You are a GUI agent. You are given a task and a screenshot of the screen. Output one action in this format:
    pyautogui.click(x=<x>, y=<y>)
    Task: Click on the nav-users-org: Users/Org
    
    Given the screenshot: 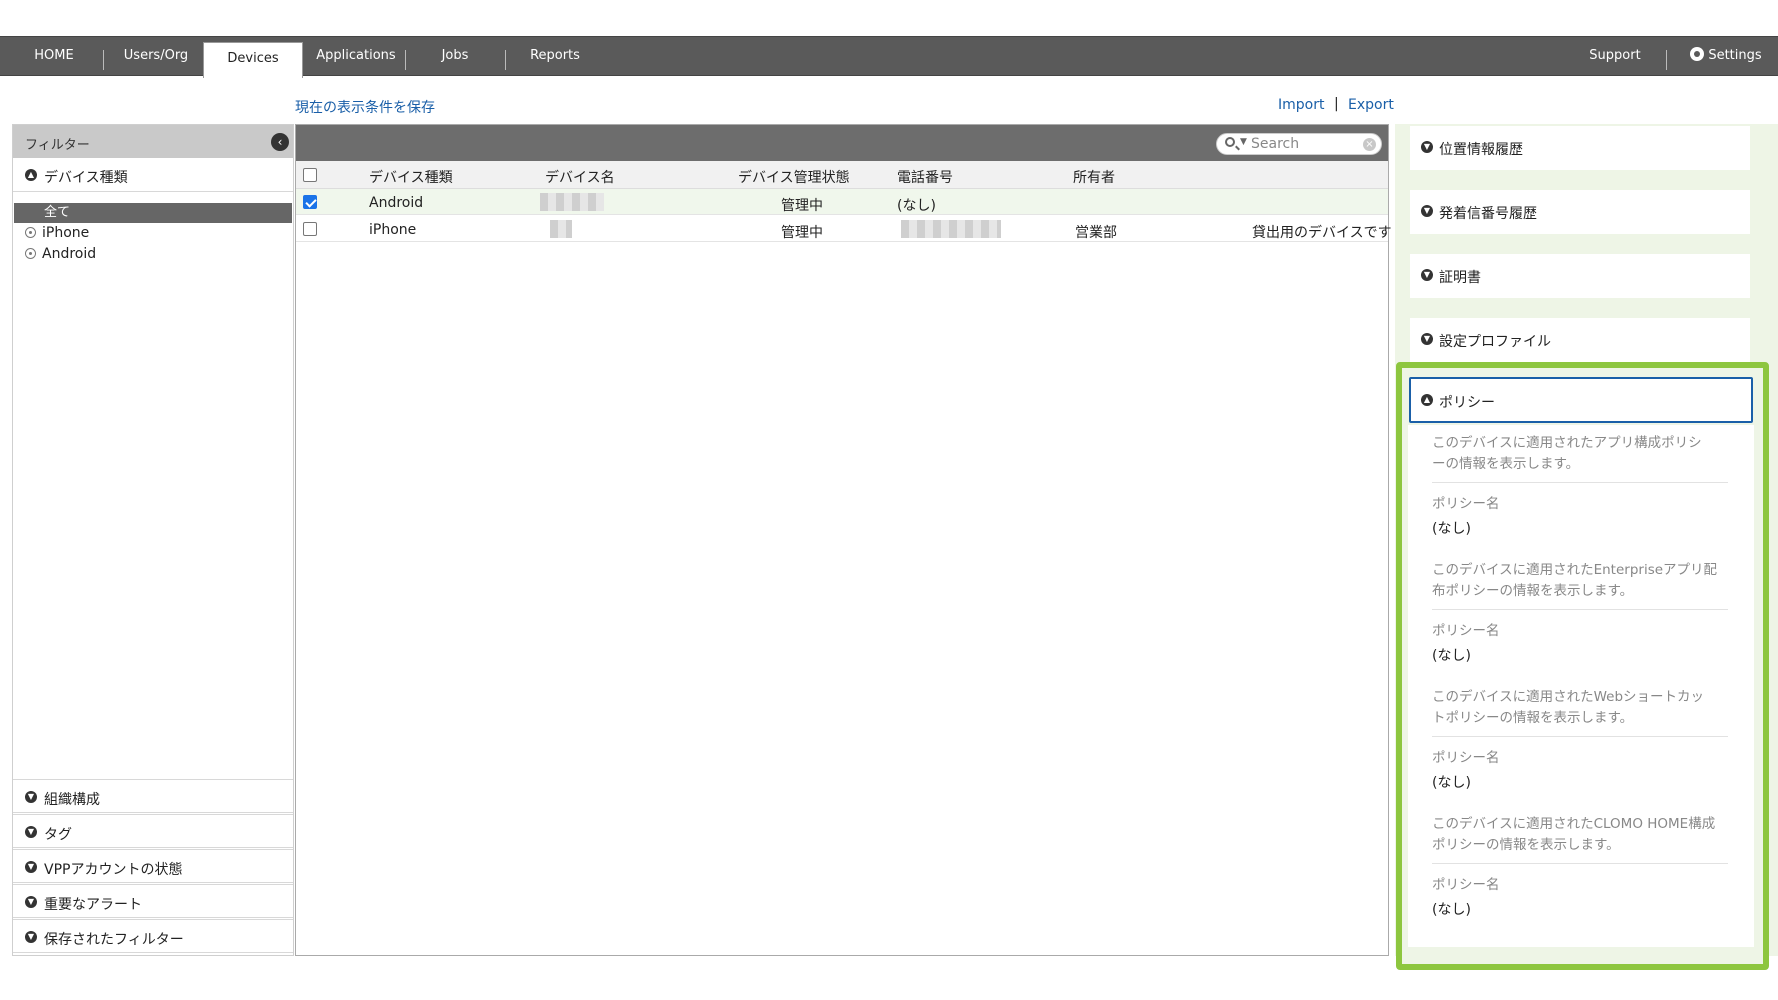 What is the action you would take?
    pyautogui.click(x=156, y=56)
    